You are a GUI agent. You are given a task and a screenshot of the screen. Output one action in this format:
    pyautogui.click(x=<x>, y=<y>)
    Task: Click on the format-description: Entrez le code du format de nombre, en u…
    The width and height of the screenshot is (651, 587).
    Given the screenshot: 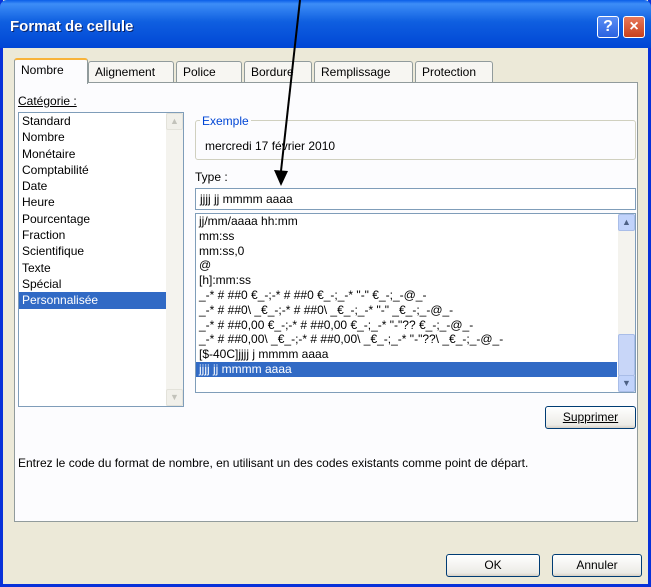 What is the action you would take?
    pyautogui.click(x=273, y=463)
    